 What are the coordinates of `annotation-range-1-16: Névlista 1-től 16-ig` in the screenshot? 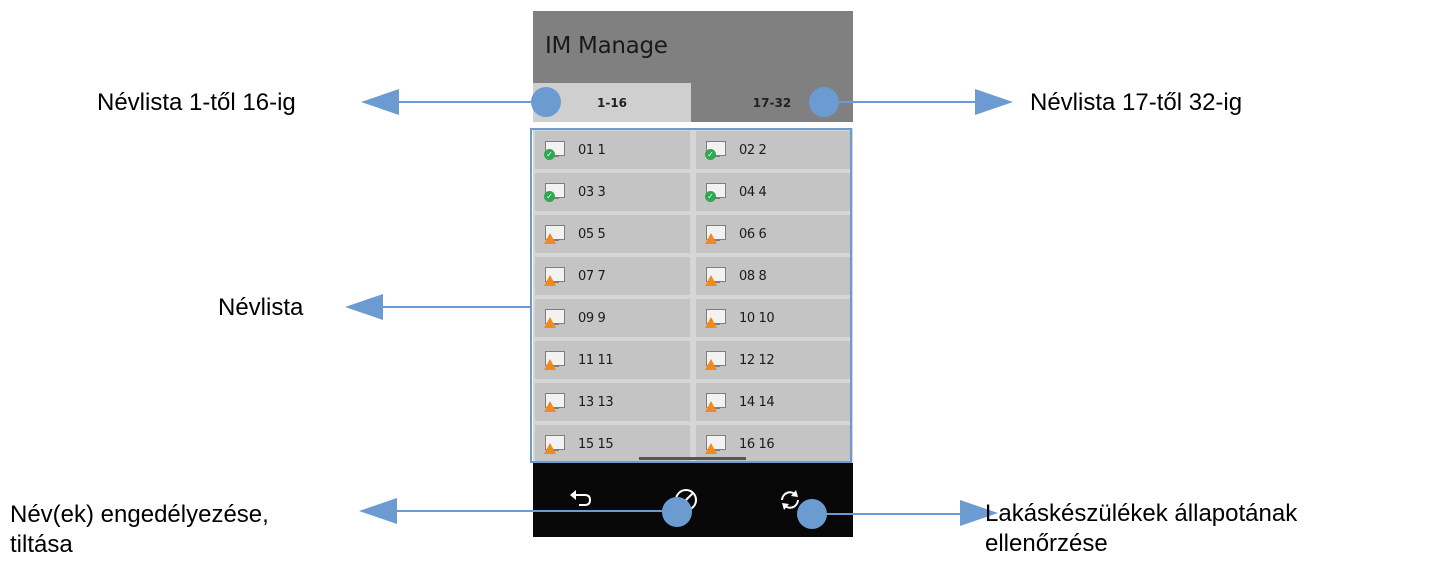 It's located at (196, 102).